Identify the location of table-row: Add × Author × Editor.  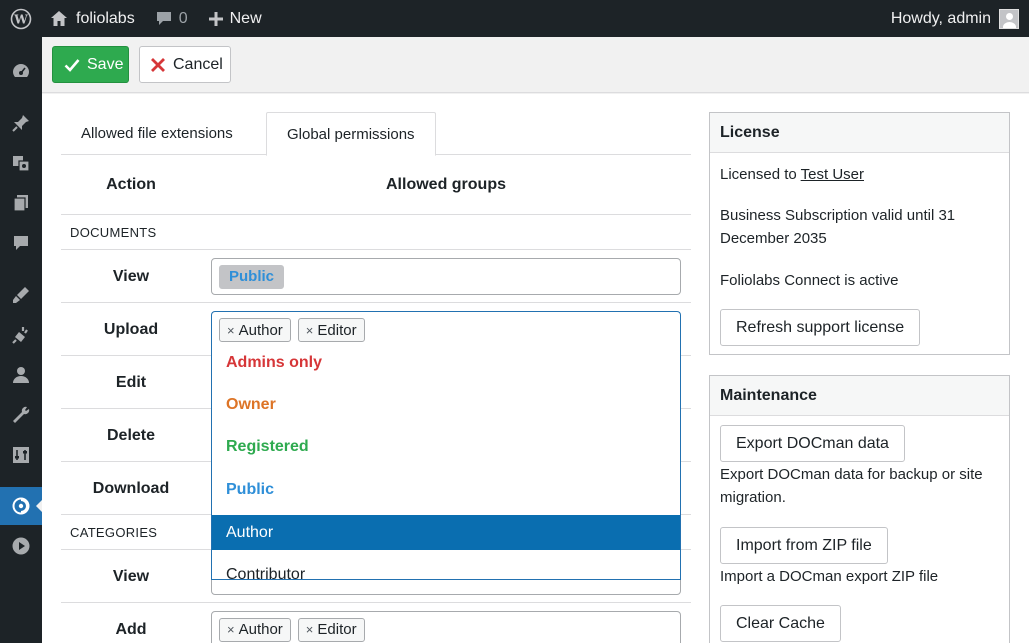
(376, 623).